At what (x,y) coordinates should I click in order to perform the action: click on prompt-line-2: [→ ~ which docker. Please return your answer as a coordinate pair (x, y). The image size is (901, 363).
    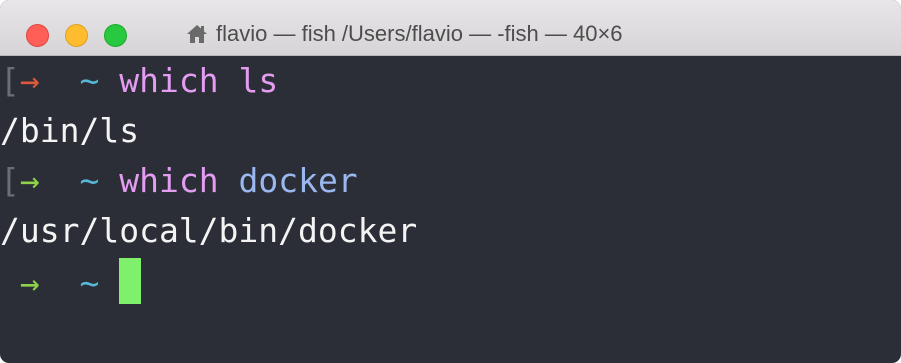
    Looking at the image, I should click on (179, 181).